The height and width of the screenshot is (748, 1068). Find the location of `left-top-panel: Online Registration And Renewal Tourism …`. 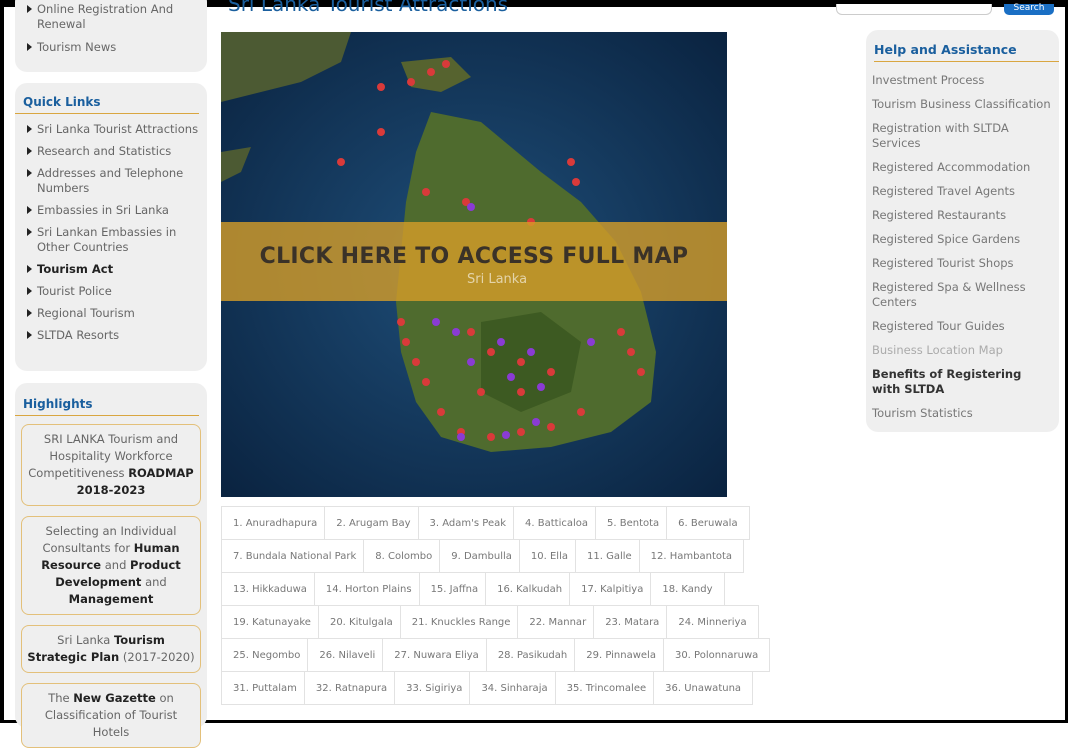

left-top-panel: Online Registration And Renewal Tourism … is located at coordinates (111, 36).